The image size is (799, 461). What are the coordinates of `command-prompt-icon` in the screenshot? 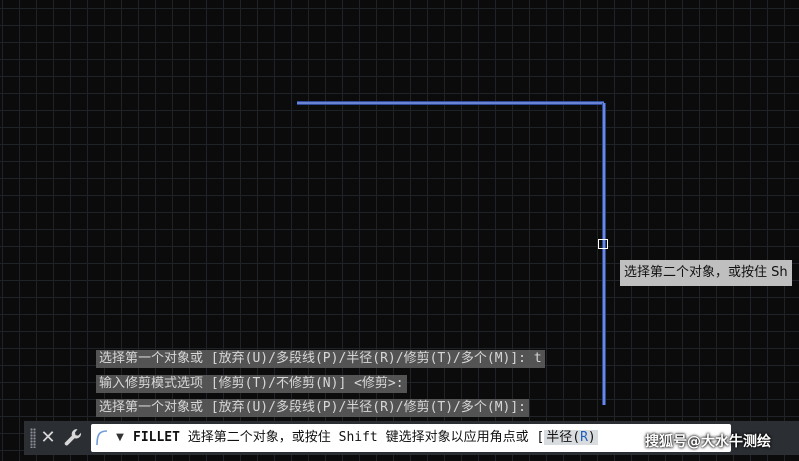 It's located at (102, 438).